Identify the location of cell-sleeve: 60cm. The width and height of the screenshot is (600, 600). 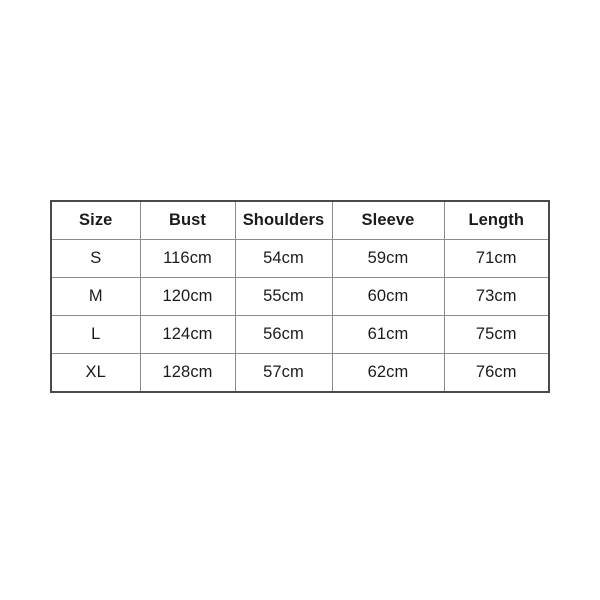
(388, 296).